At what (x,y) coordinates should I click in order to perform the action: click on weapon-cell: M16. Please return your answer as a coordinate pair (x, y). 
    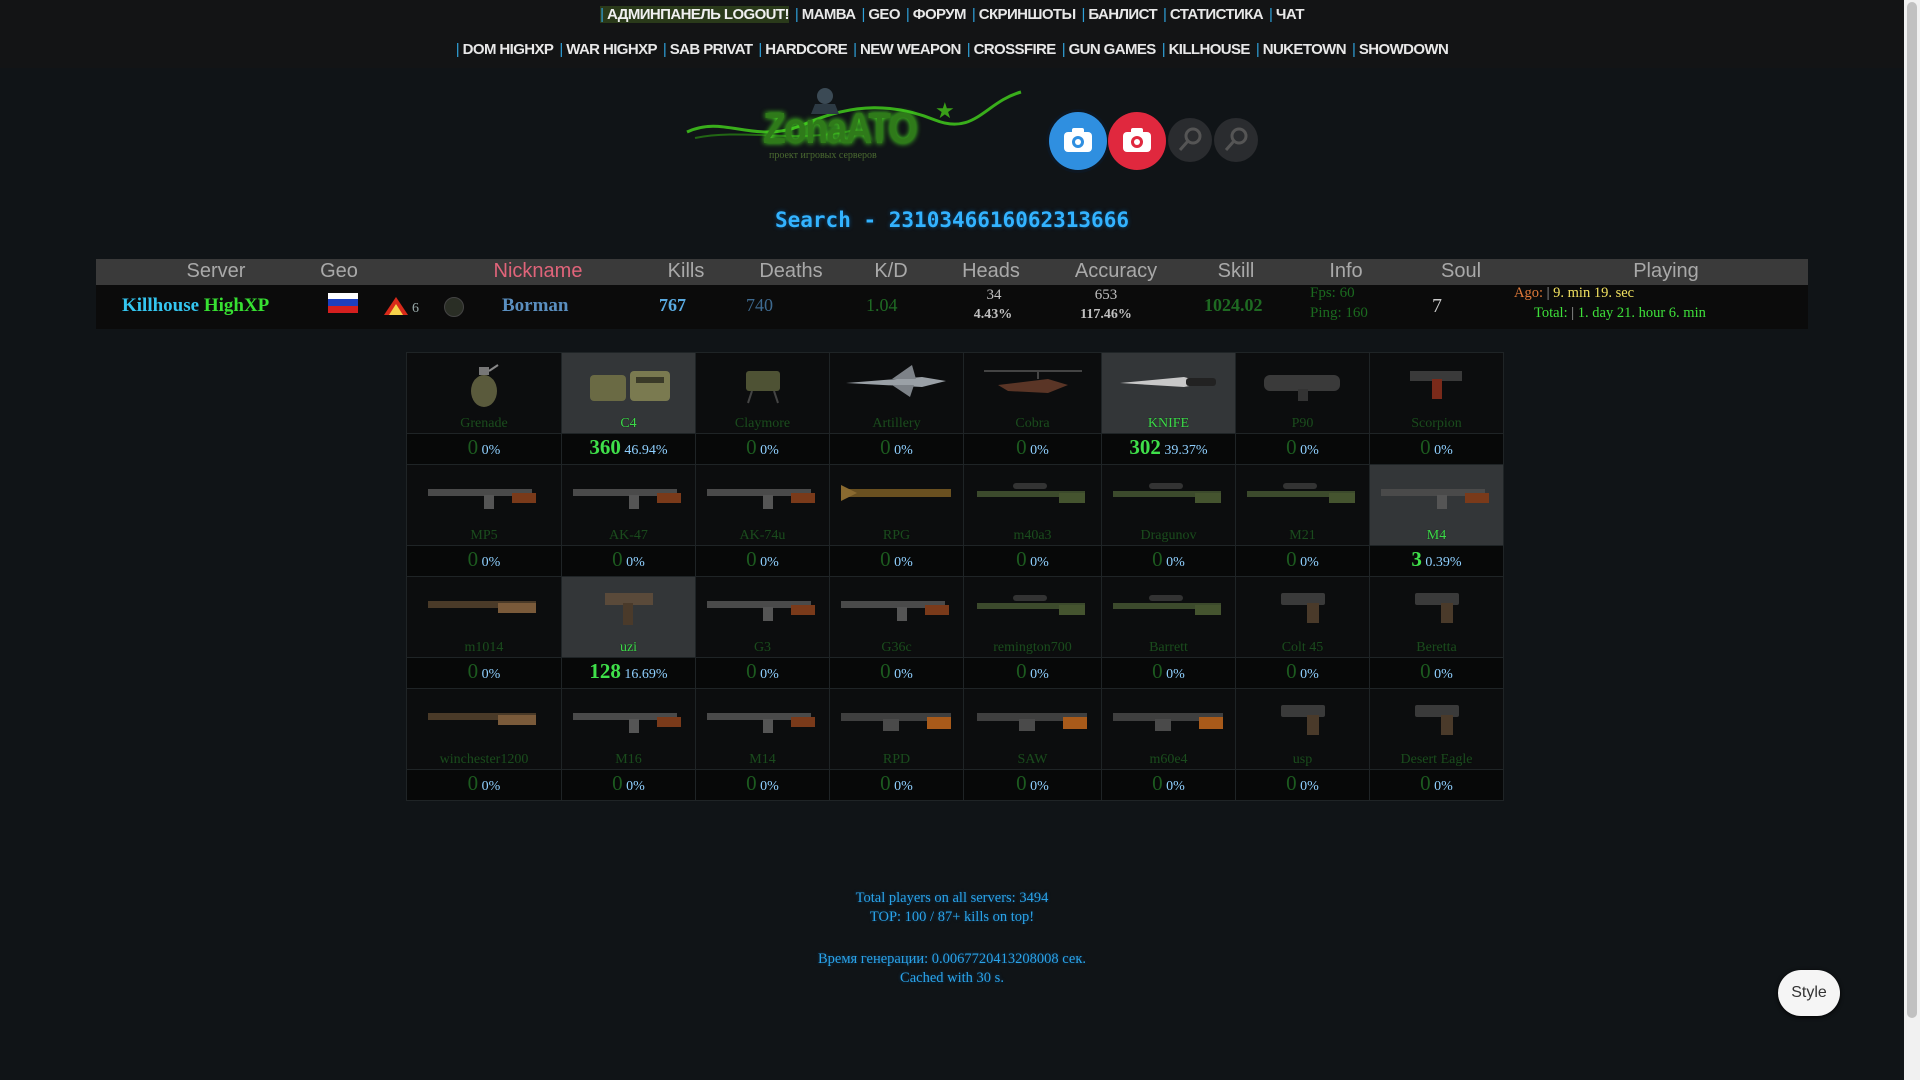
    Looking at the image, I should click on (628, 729).